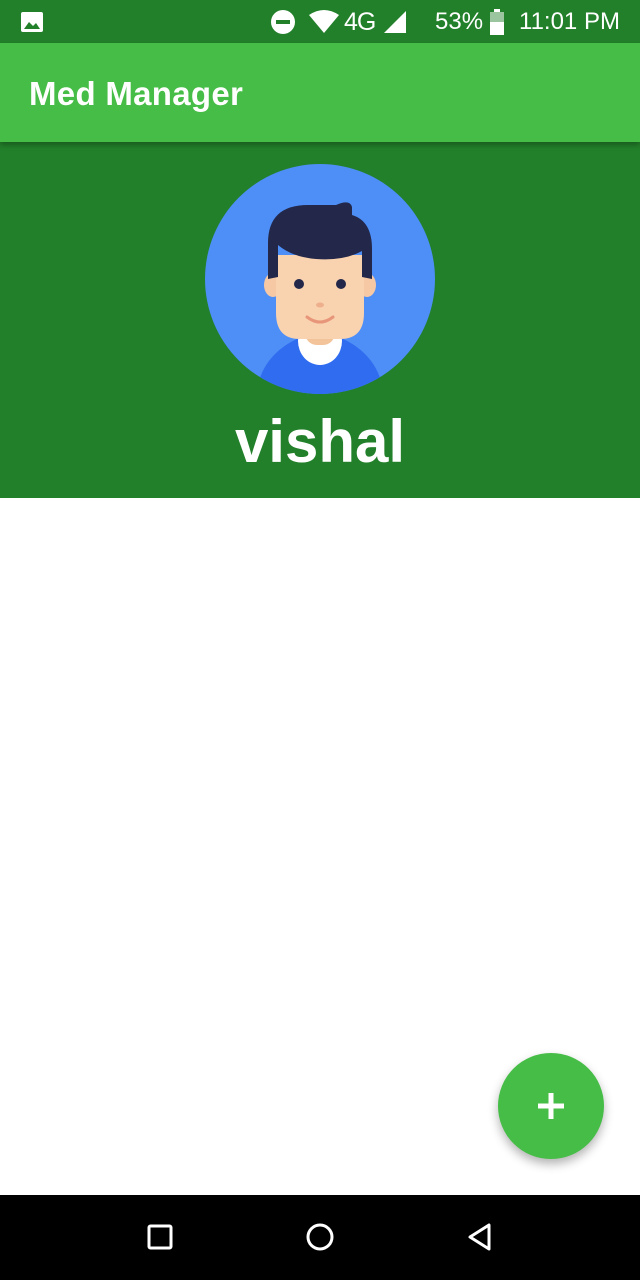 This screenshot has height=1280, width=640. Describe the element at coordinates (459, 21) in the screenshot. I see `battery-percentage: 53%` at that location.